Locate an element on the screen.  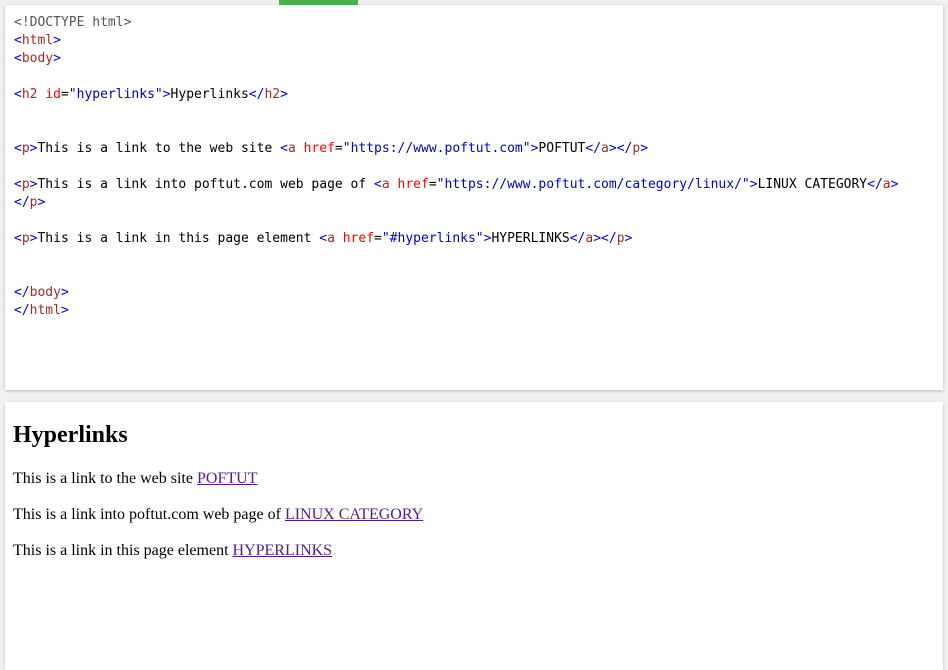
code-line-doctype: <!DOCTYPE html> is located at coordinates (73, 22).